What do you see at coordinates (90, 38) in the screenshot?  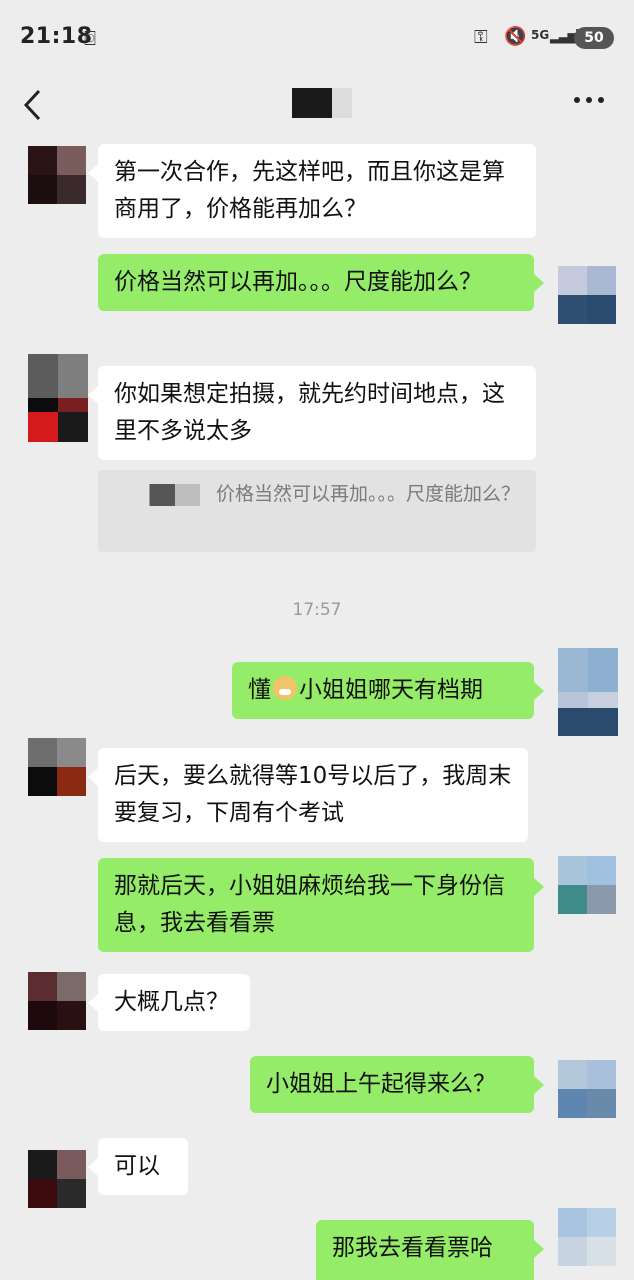 I see `screen-record-icon: ⌼` at bounding box center [90, 38].